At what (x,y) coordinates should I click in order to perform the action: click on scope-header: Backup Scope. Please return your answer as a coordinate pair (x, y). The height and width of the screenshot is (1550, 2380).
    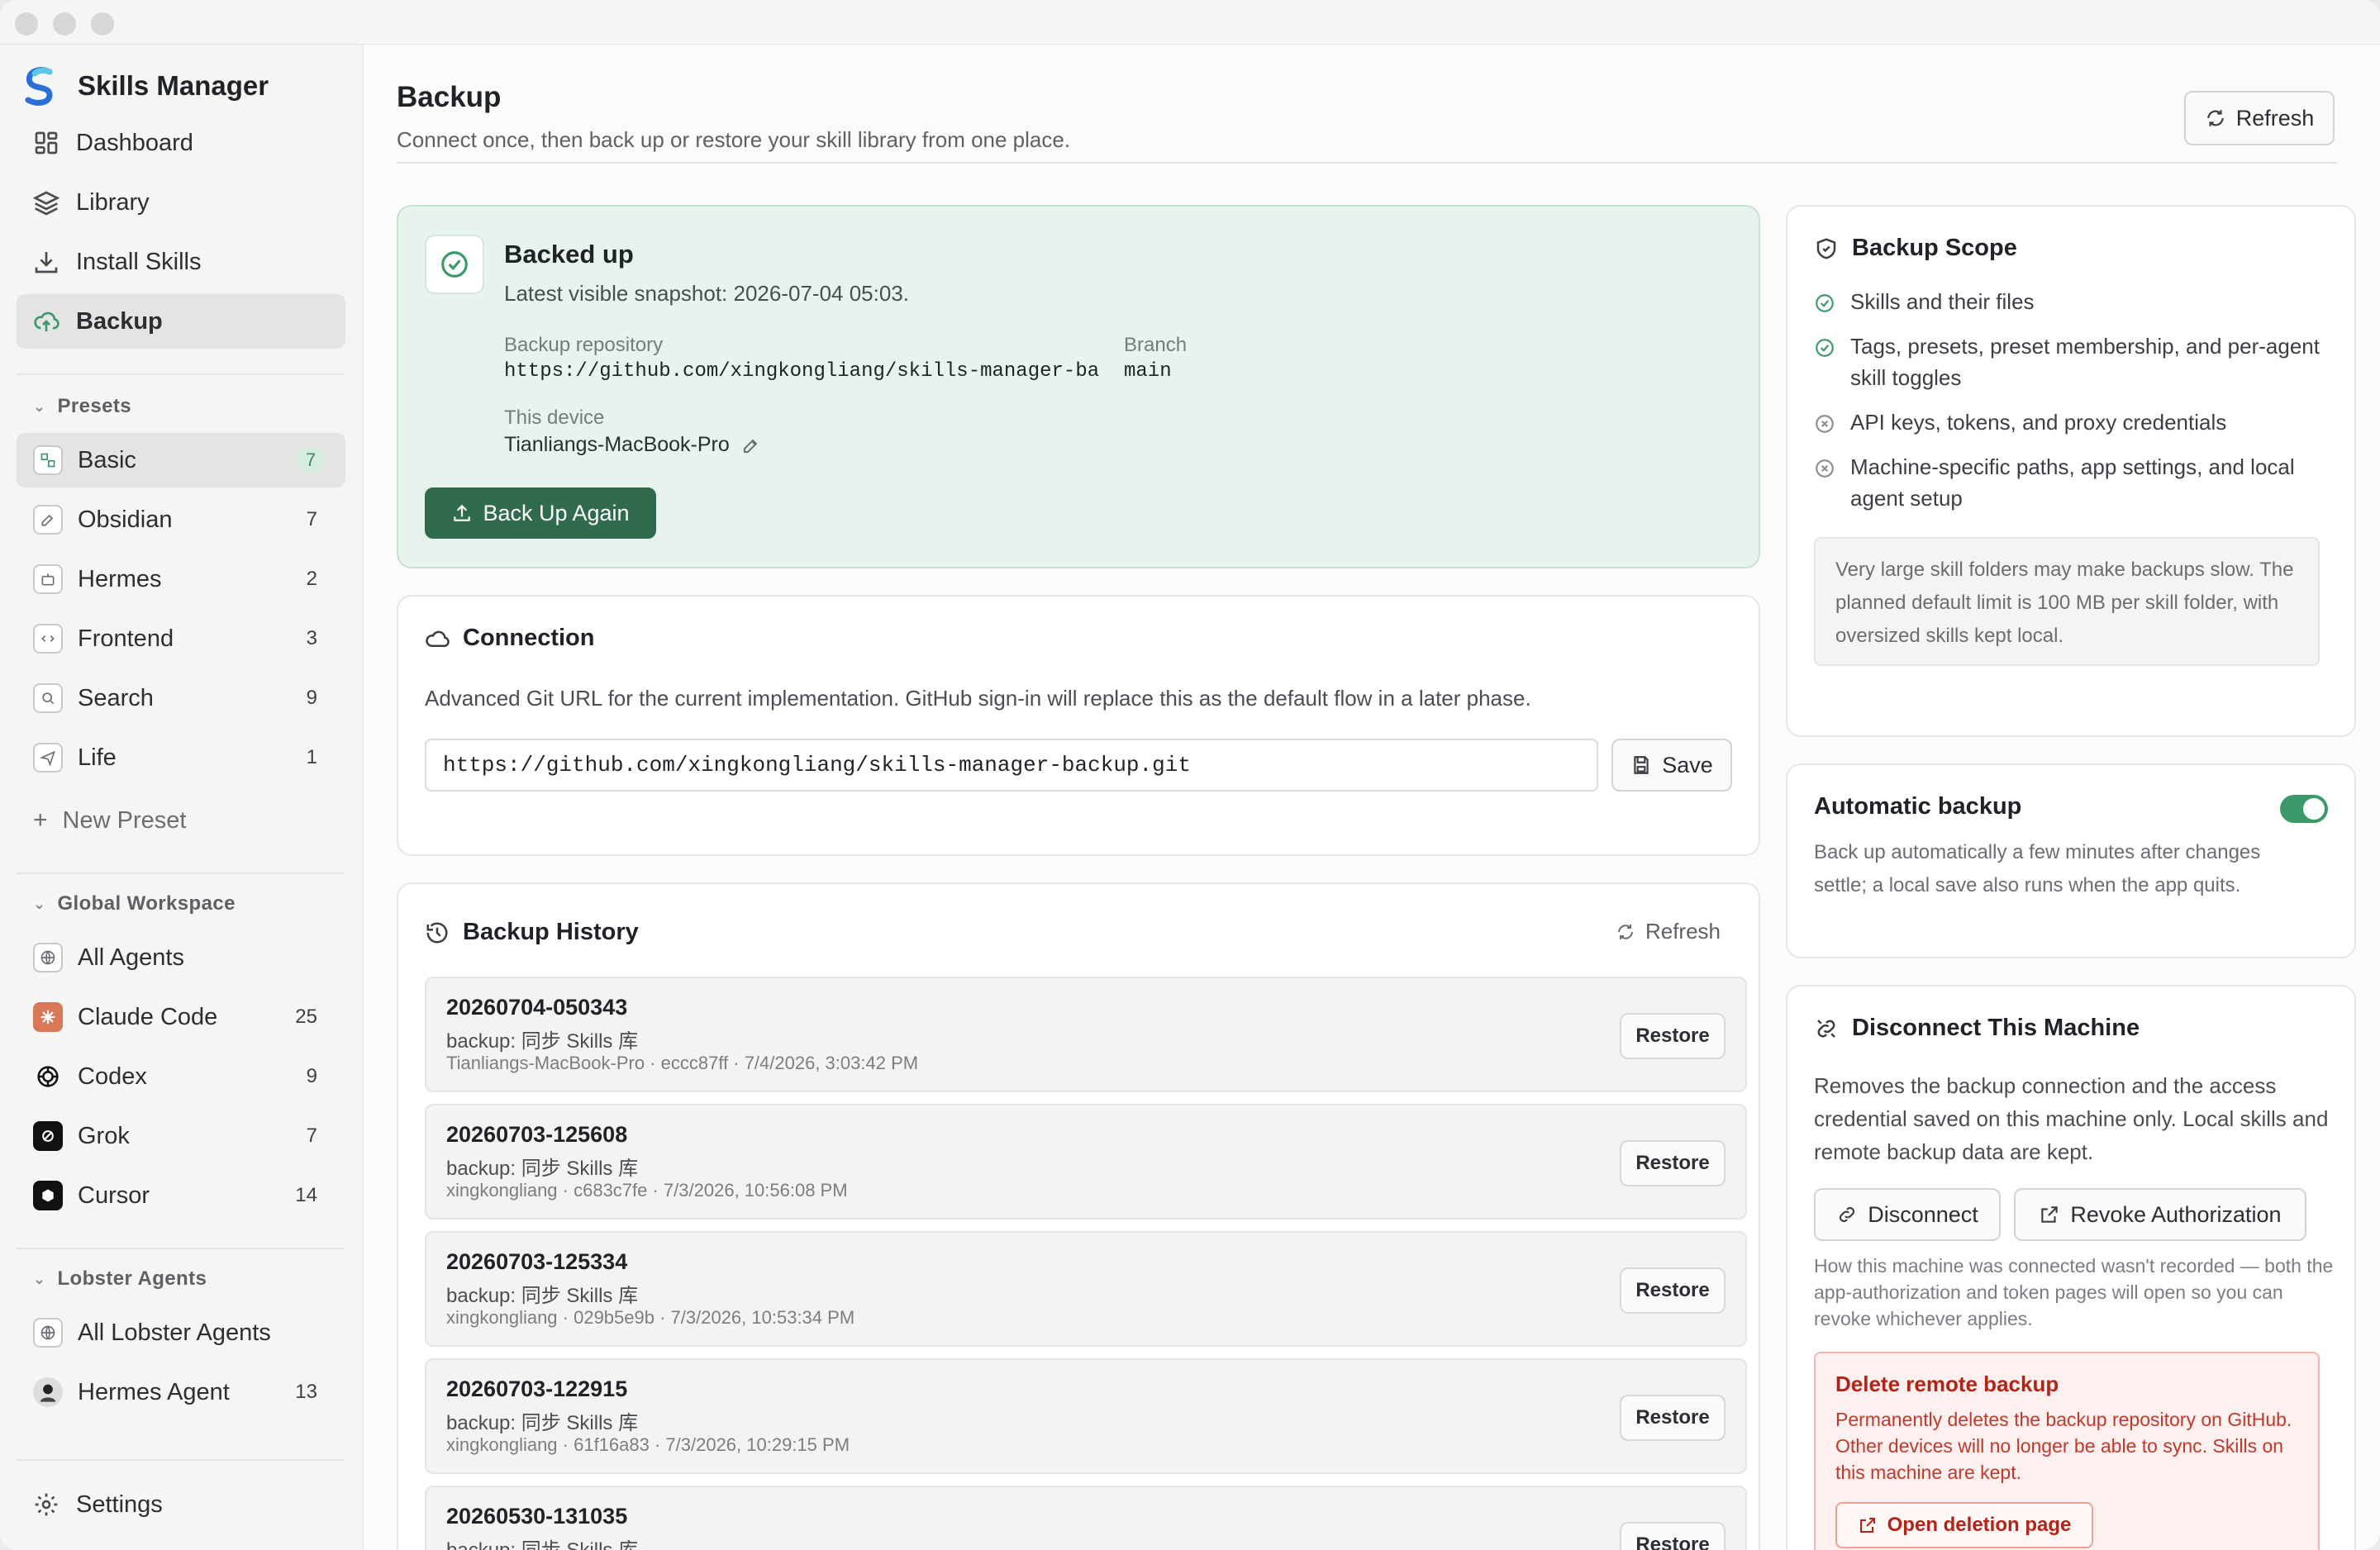
    Looking at the image, I should click on (1915, 248).